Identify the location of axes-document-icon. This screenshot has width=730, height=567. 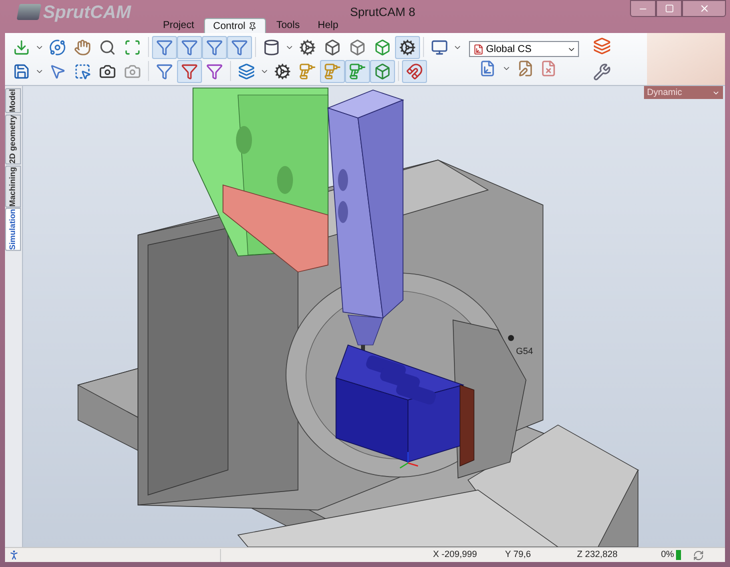
(487, 68).